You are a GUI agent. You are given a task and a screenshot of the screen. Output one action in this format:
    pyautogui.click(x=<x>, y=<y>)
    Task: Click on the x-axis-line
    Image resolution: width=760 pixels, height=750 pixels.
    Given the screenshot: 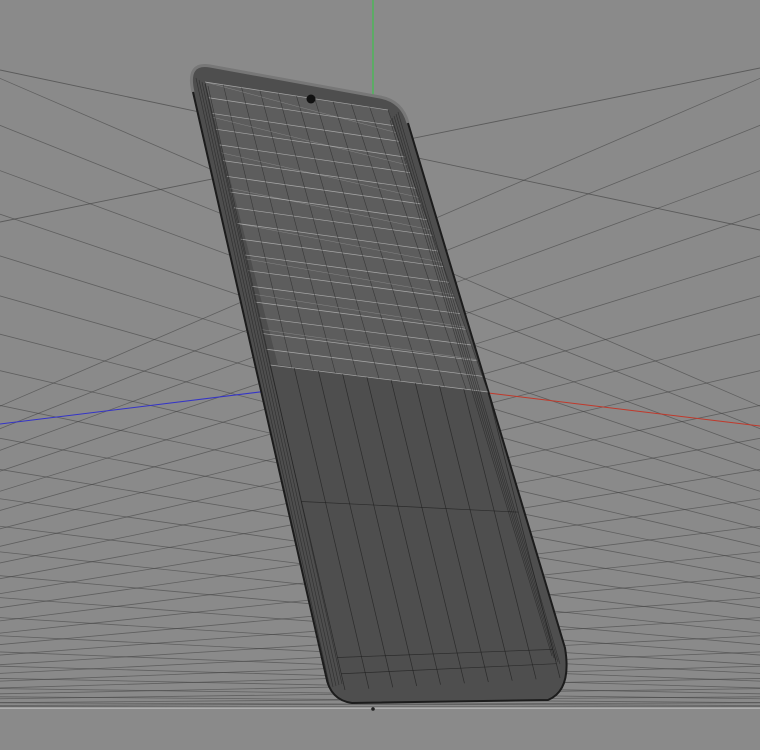 What is the action you would take?
    pyautogui.click(x=619, y=409)
    